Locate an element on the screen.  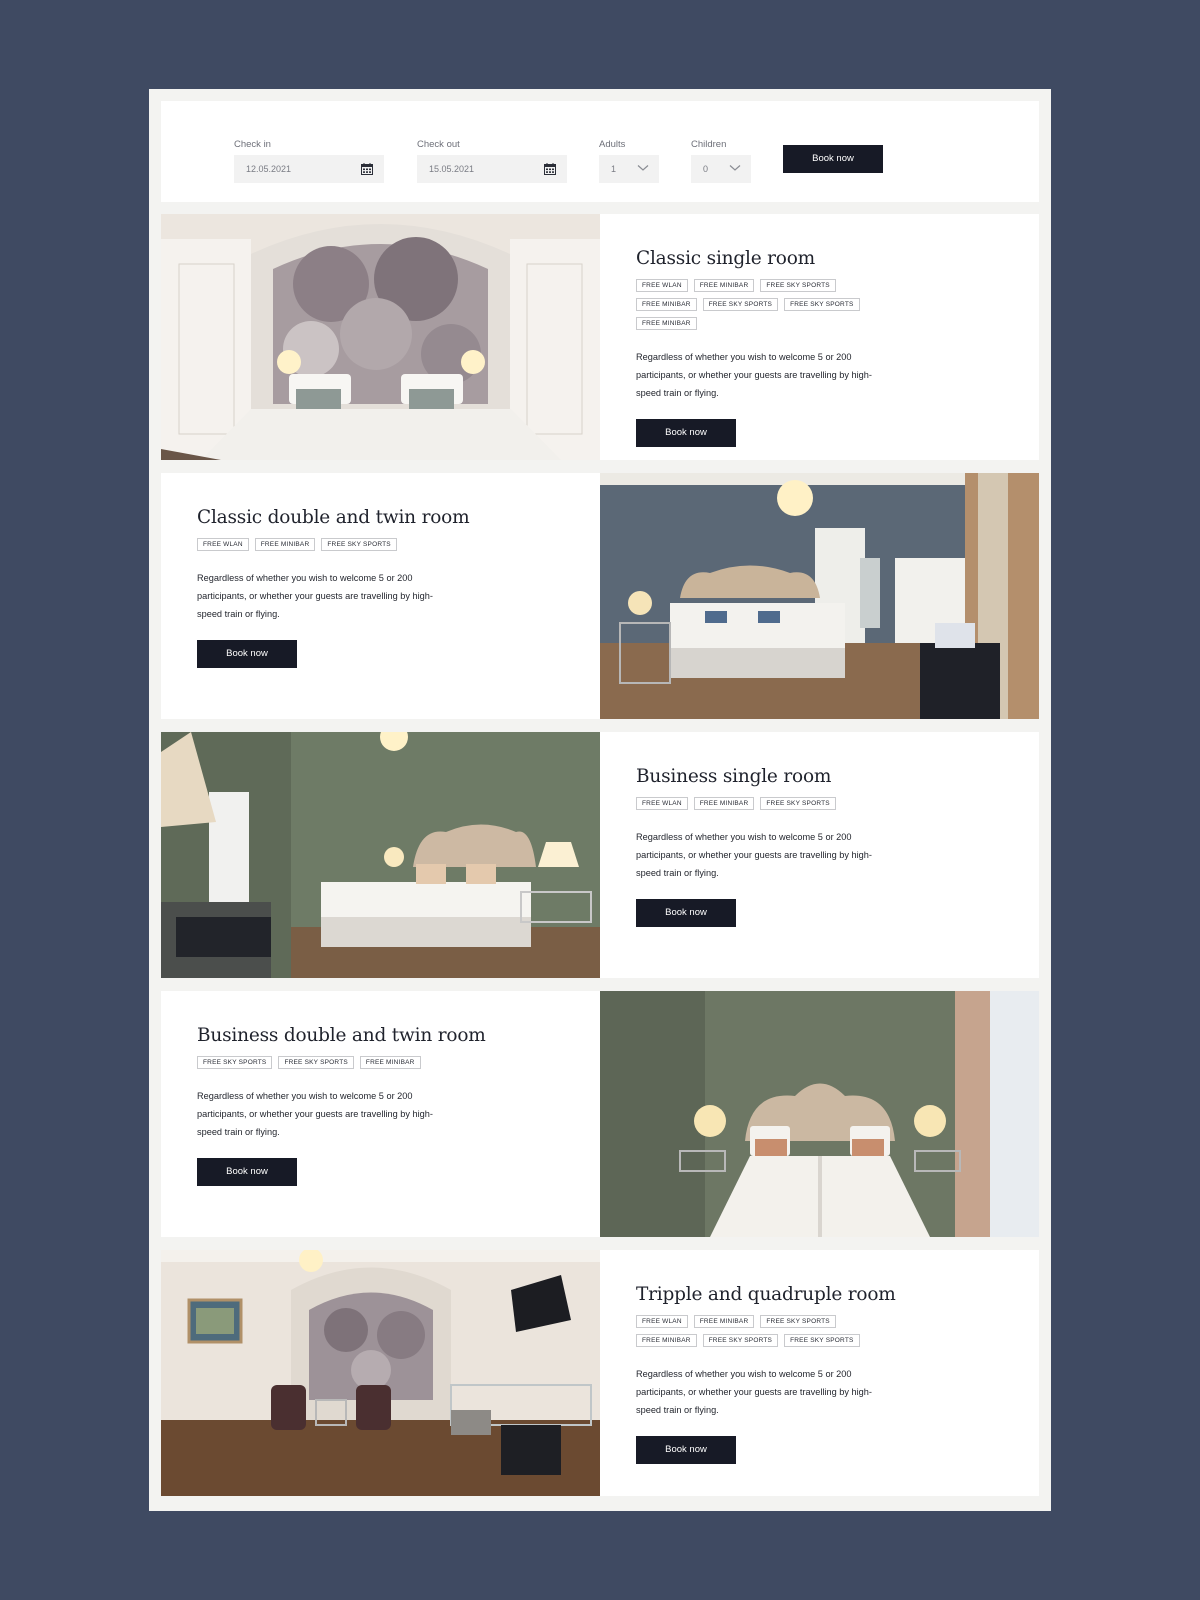
adults-label: Adults is located at coordinates (612, 144).